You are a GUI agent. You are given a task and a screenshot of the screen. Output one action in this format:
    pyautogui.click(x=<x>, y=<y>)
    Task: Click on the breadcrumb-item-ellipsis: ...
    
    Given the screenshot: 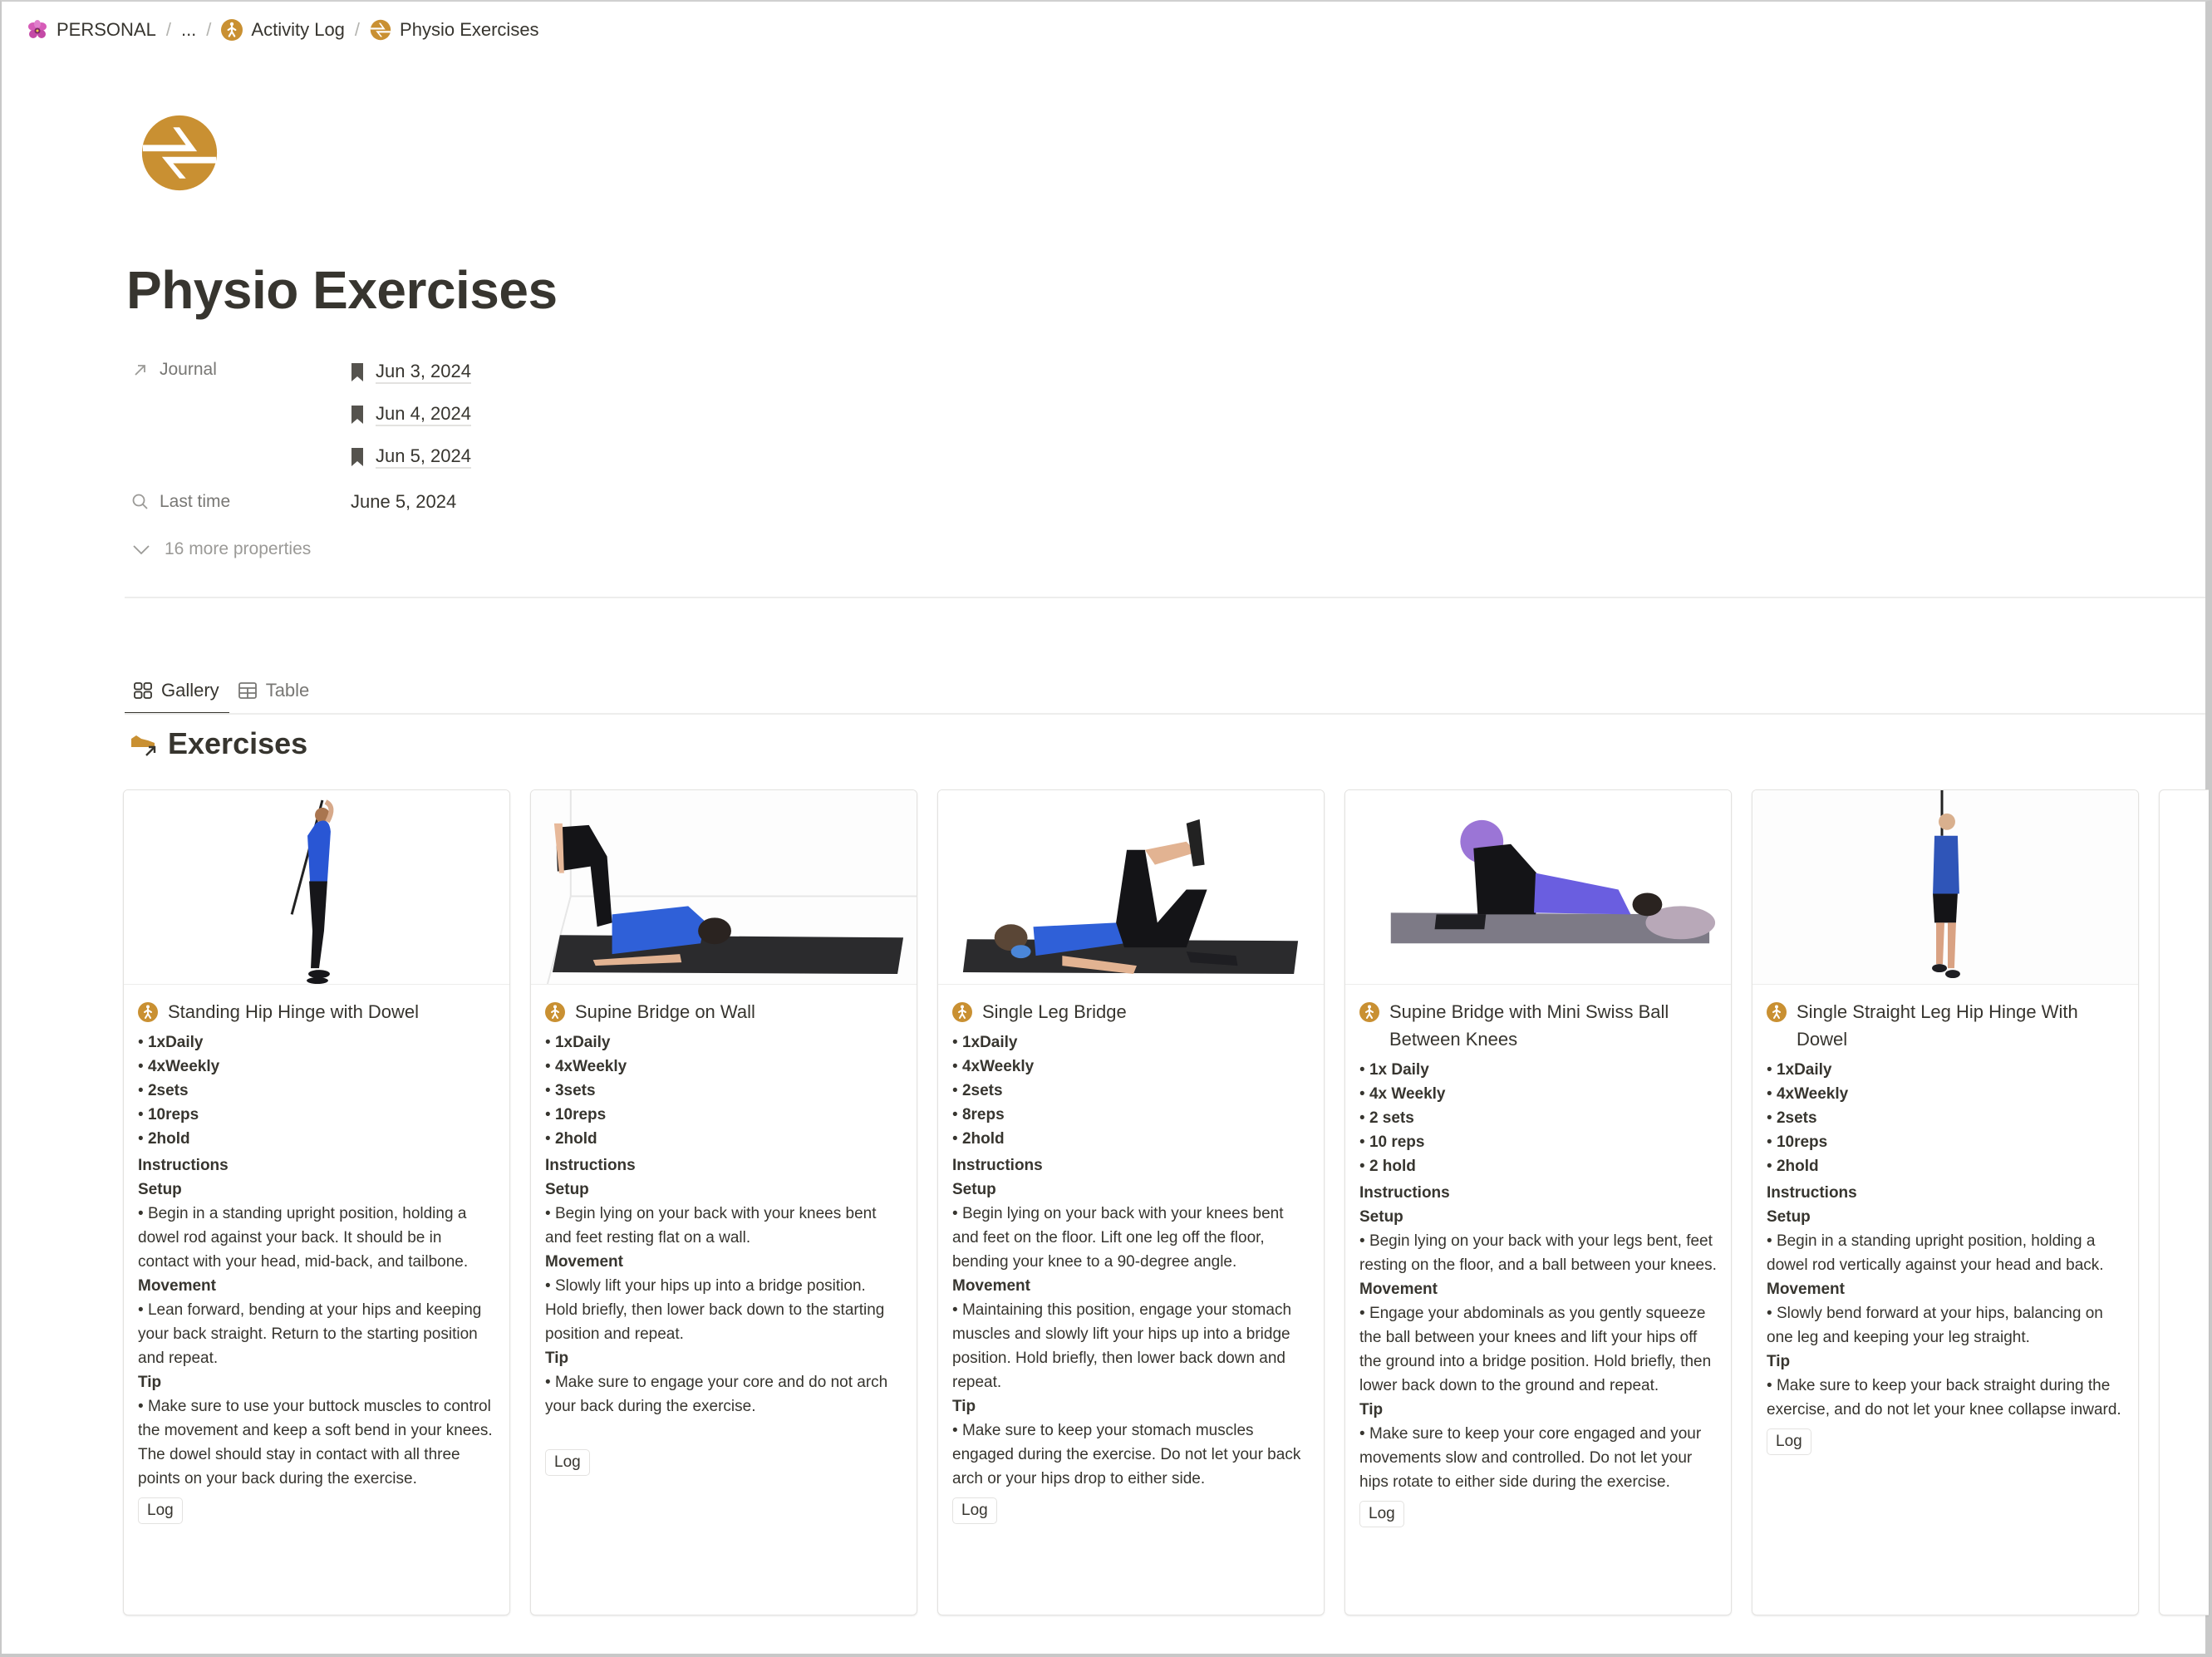 What is the action you would take?
    pyautogui.click(x=188, y=29)
    